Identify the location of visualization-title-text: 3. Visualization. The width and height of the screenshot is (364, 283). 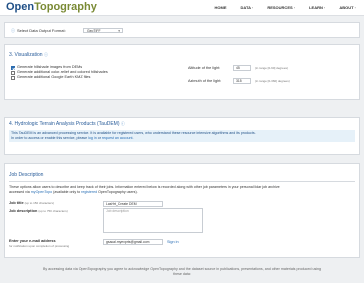
(26, 55).